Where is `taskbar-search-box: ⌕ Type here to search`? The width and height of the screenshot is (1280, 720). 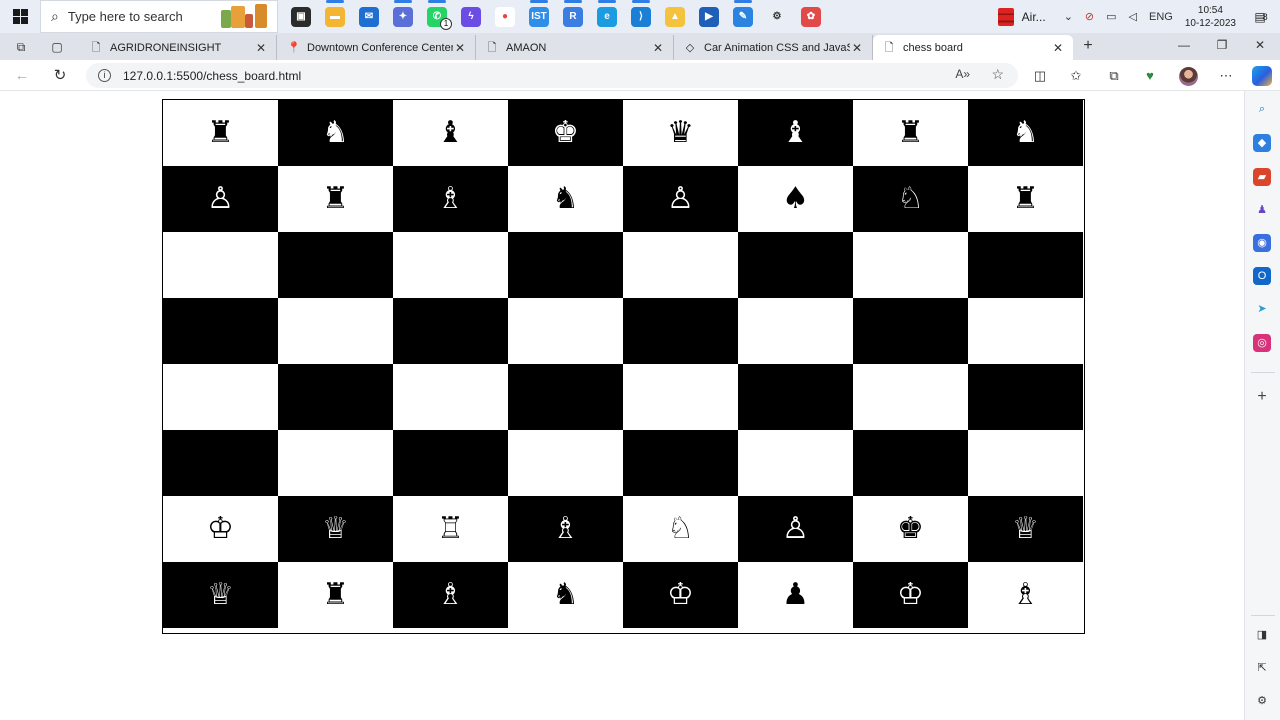 taskbar-search-box: ⌕ Type here to search is located at coordinates (159, 16).